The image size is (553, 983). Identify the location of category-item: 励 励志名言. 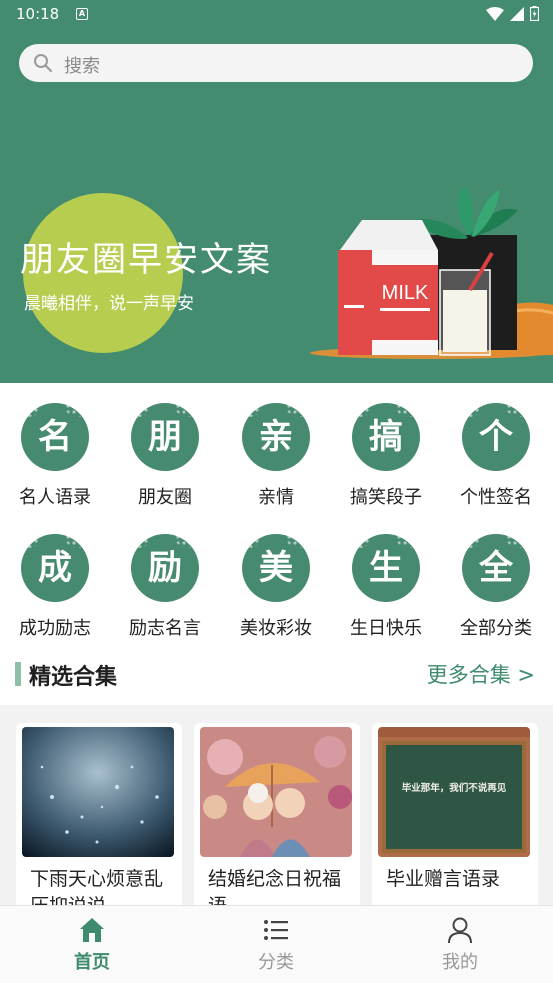
(165, 587).